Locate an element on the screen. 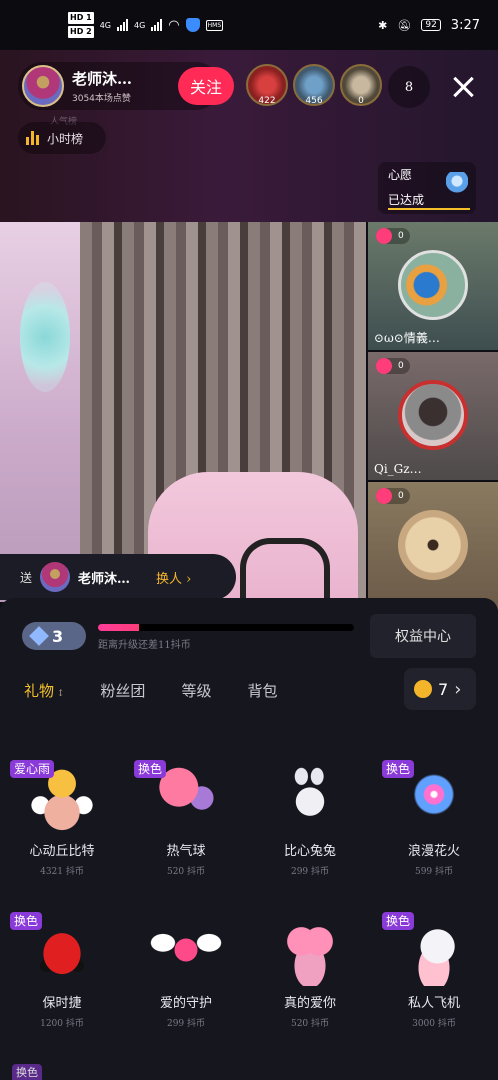 The image size is (498, 1080). viewer-score: 422 is located at coordinates (267, 101).